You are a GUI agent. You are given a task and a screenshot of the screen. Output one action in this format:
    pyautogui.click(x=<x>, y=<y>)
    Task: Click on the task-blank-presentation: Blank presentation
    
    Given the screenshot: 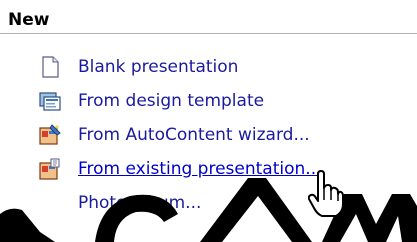 What is the action you would take?
    pyautogui.click(x=223, y=67)
    